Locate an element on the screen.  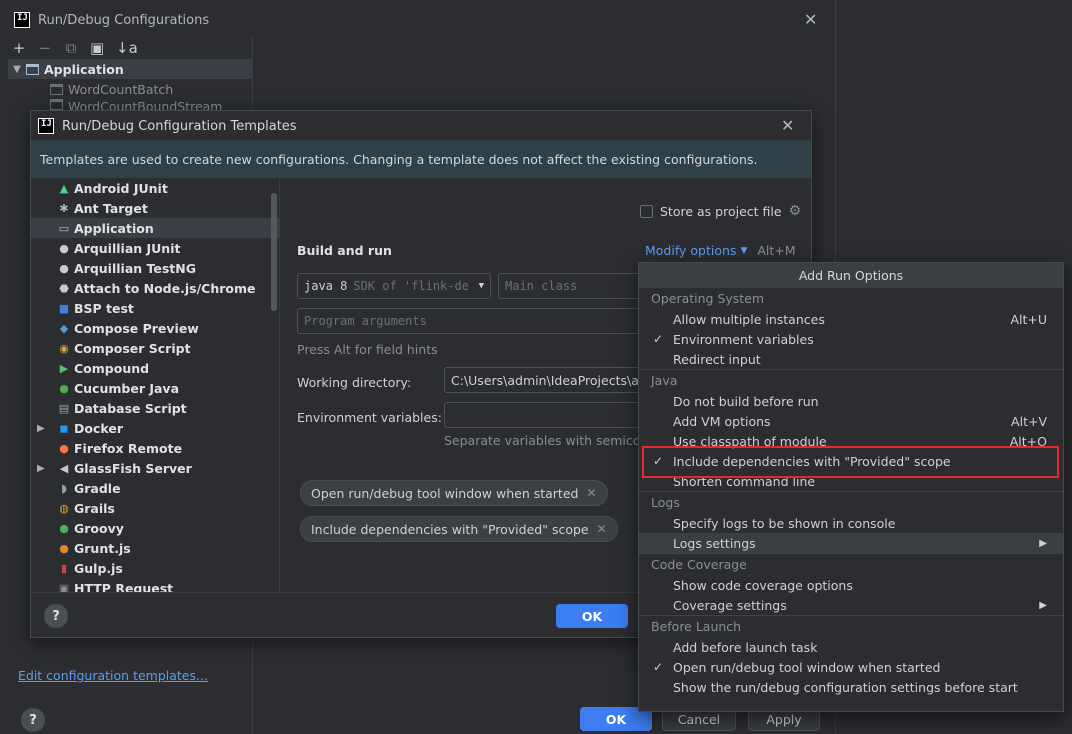
gulp-icon: ▮ is located at coordinates (64, 568).